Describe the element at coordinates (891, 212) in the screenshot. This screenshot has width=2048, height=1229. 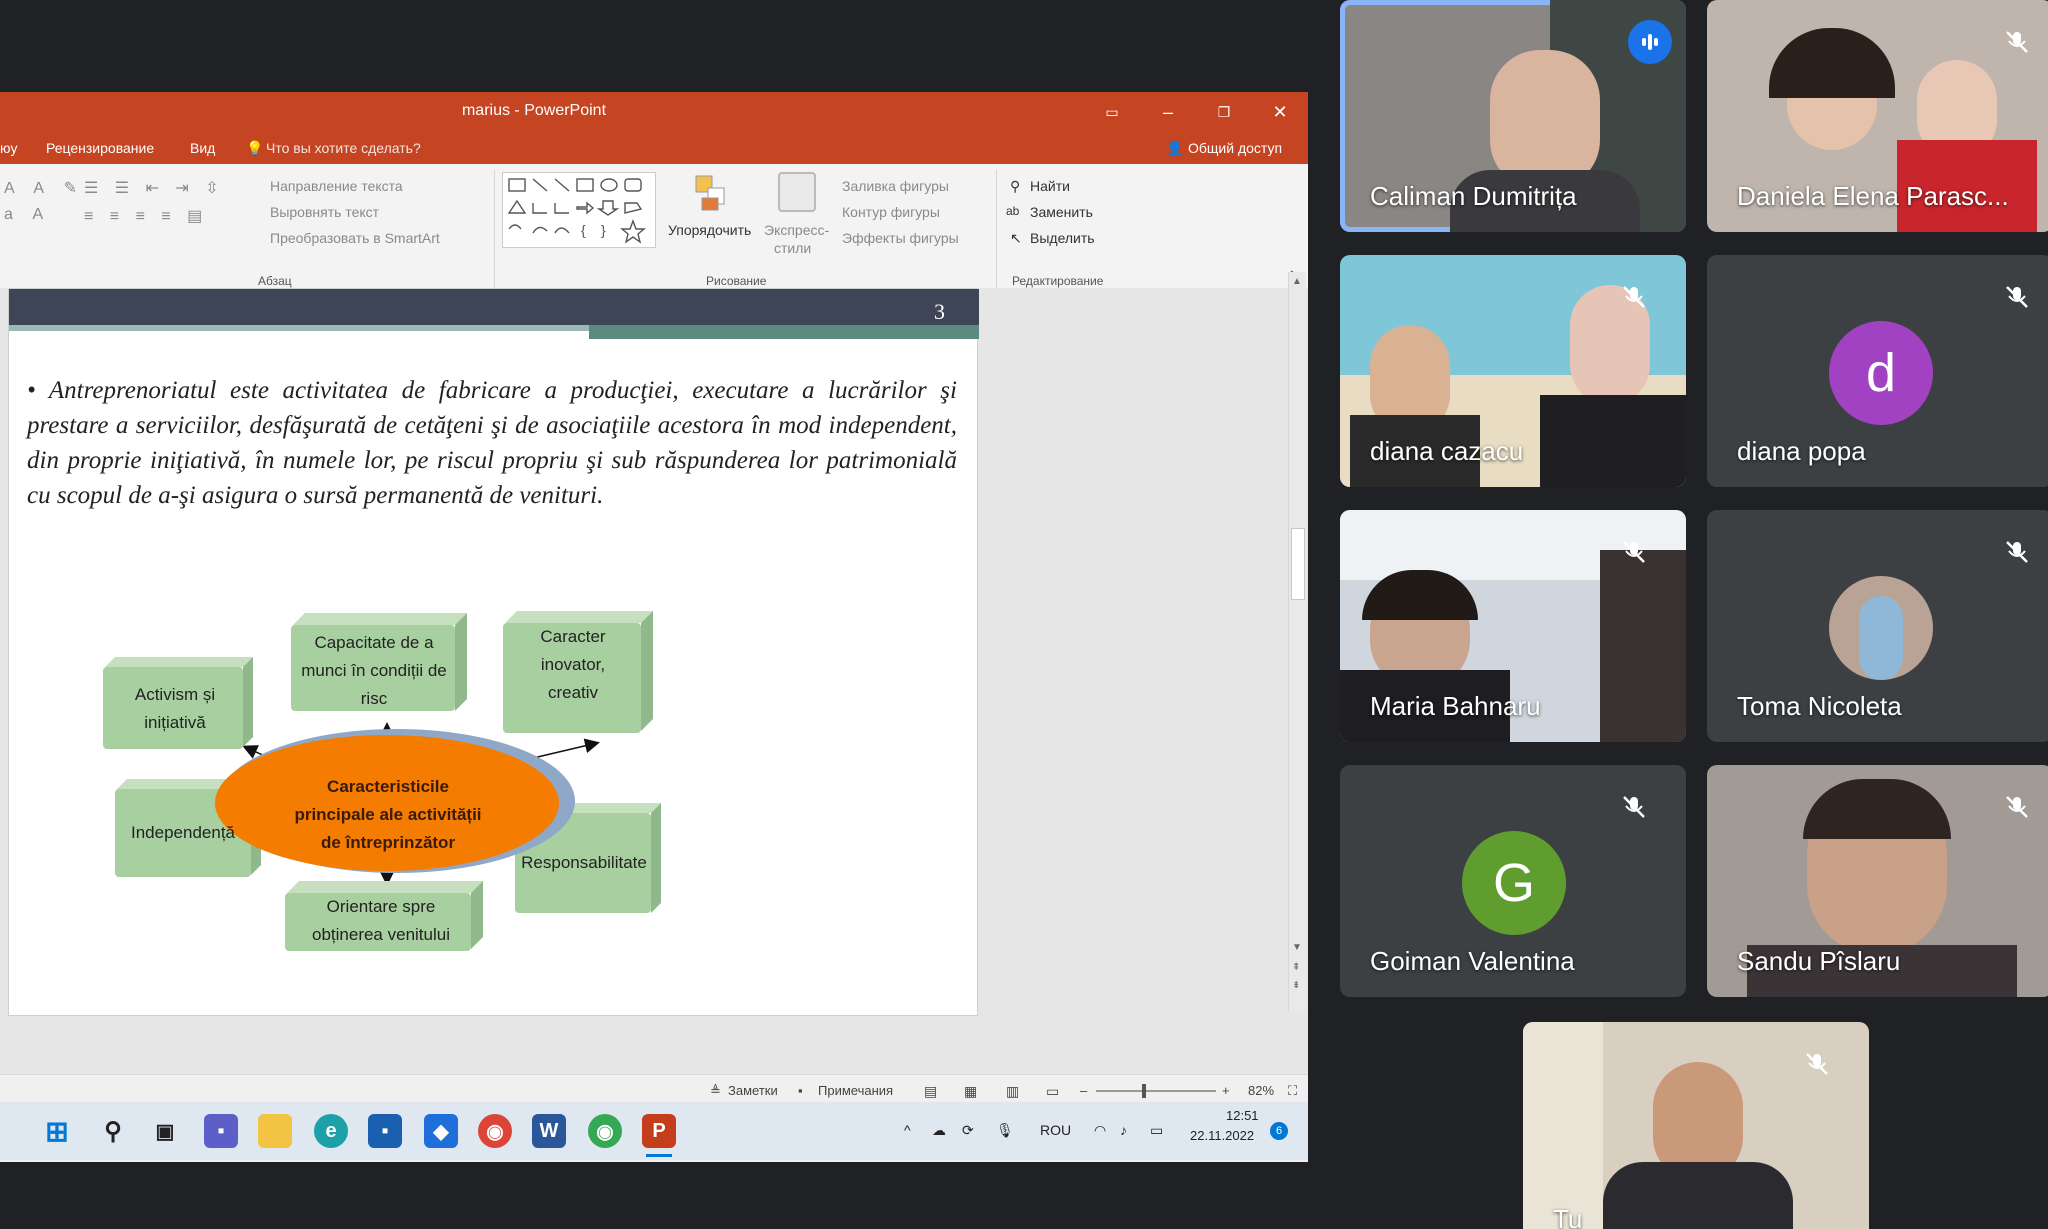
I see `shape-outline-button: Контур фигуры` at that location.